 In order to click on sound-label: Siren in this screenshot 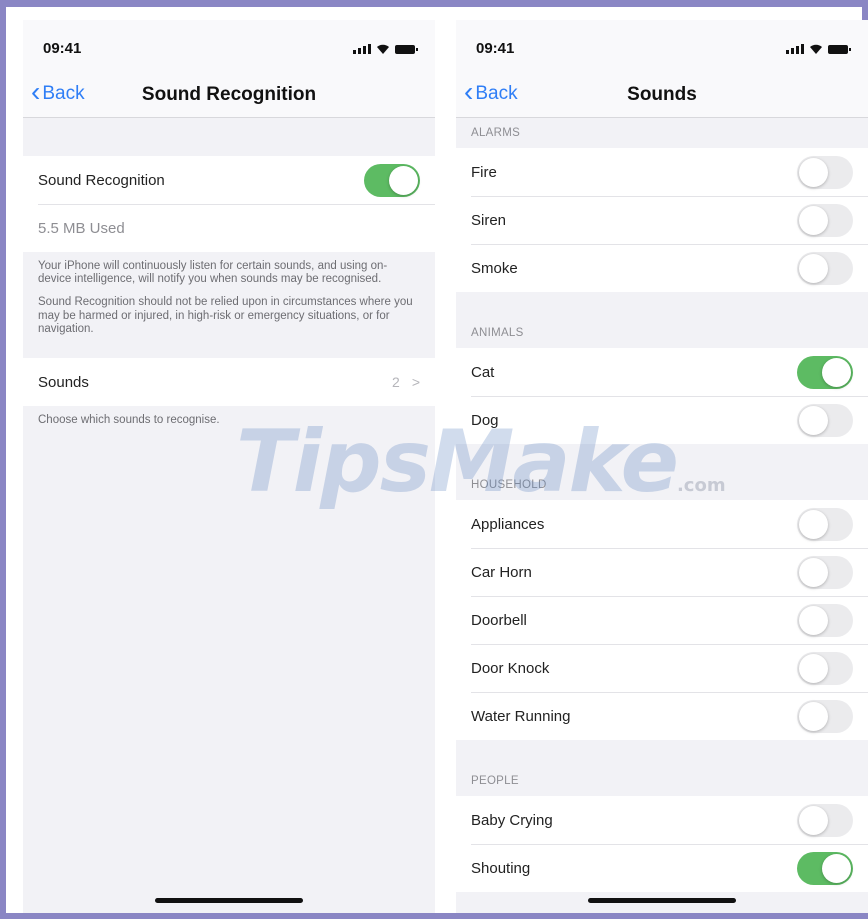, I will do `click(489, 220)`.